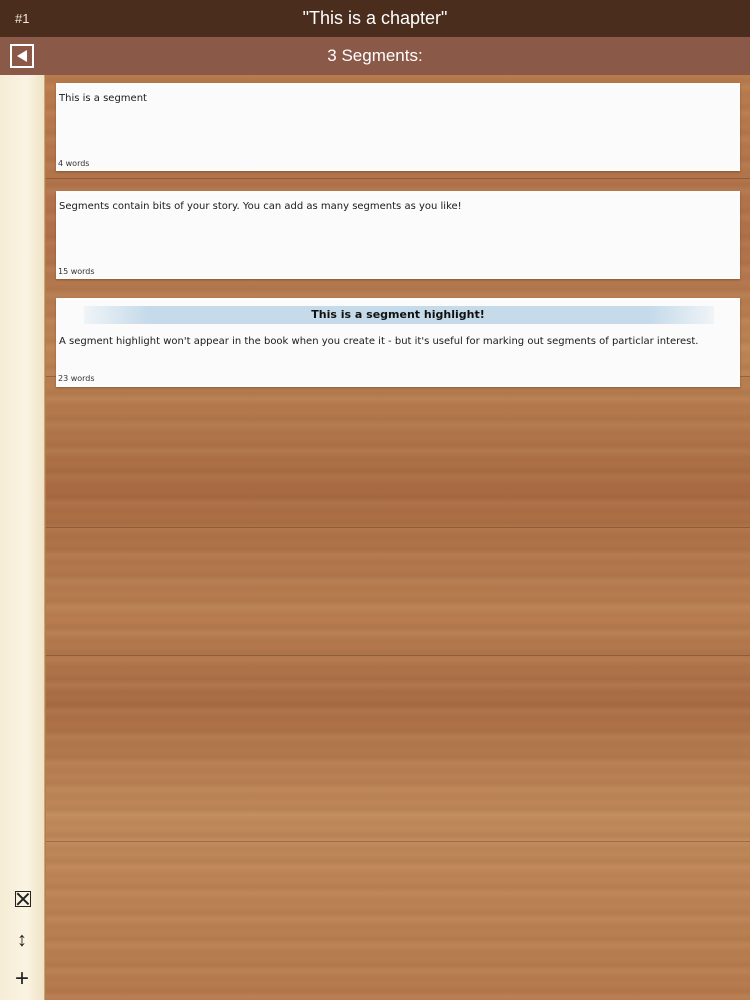 This screenshot has width=750, height=1000. What do you see at coordinates (398, 314) in the screenshot?
I see `segment-highlight-title: This is a segment highlight!` at bounding box center [398, 314].